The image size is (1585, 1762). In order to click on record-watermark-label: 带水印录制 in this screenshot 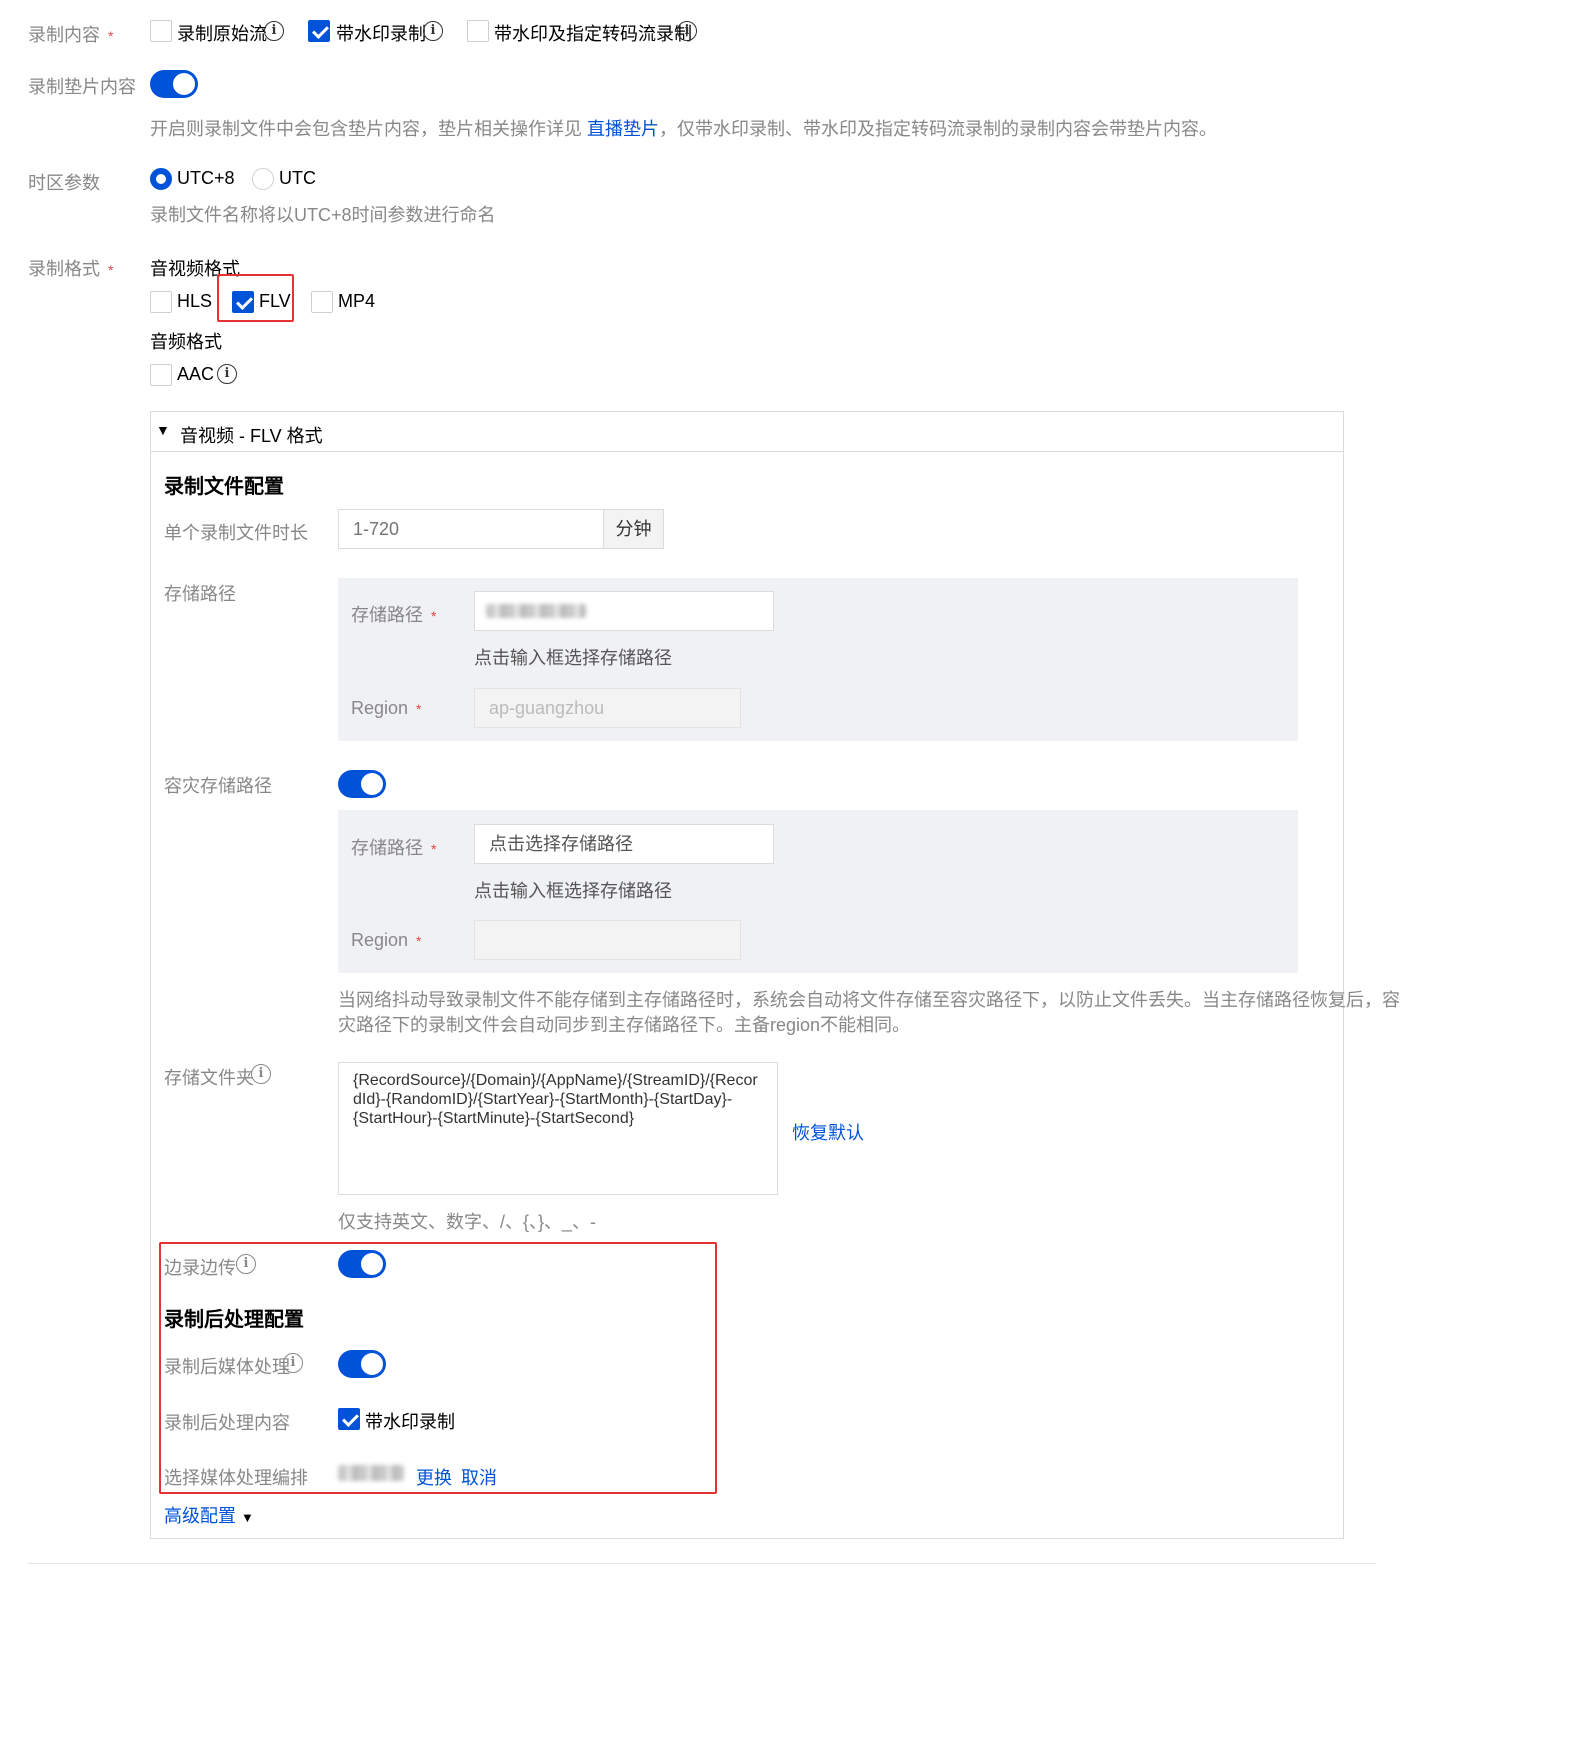, I will do `click(381, 34)`.